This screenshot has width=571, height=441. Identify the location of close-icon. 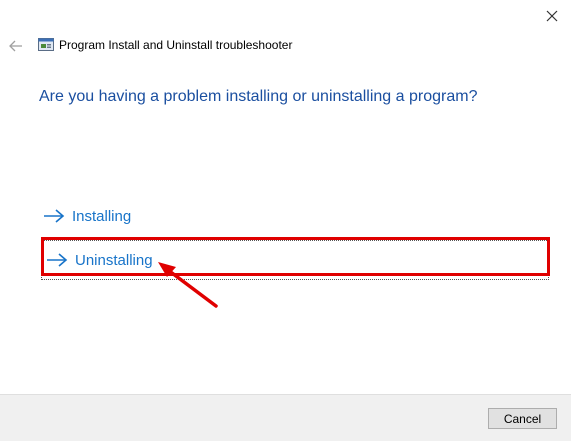
(552, 16).